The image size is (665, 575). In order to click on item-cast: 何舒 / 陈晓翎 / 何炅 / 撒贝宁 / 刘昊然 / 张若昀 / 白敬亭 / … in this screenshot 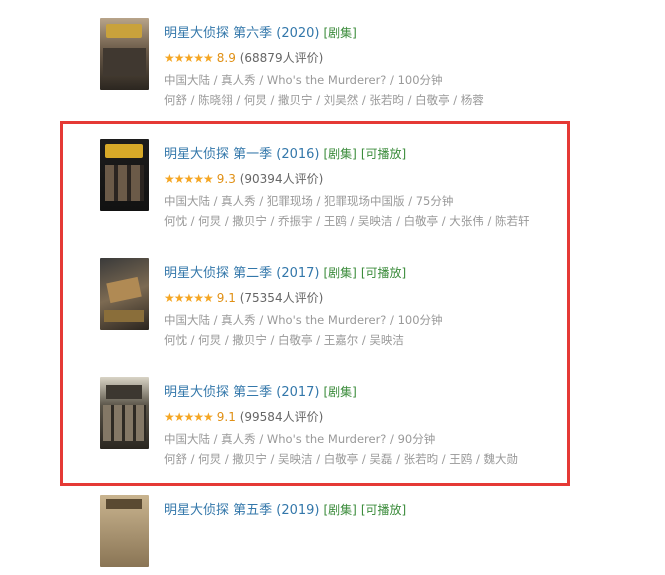, I will do `click(324, 100)`.